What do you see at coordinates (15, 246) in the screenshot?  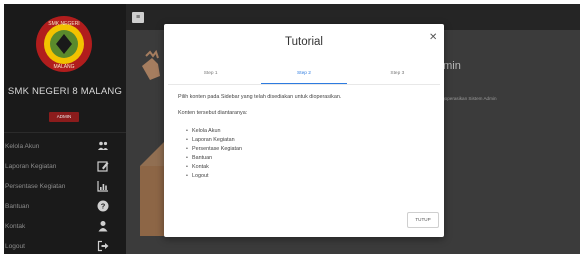 I see `sidebar-item-label: Logout` at bounding box center [15, 246].